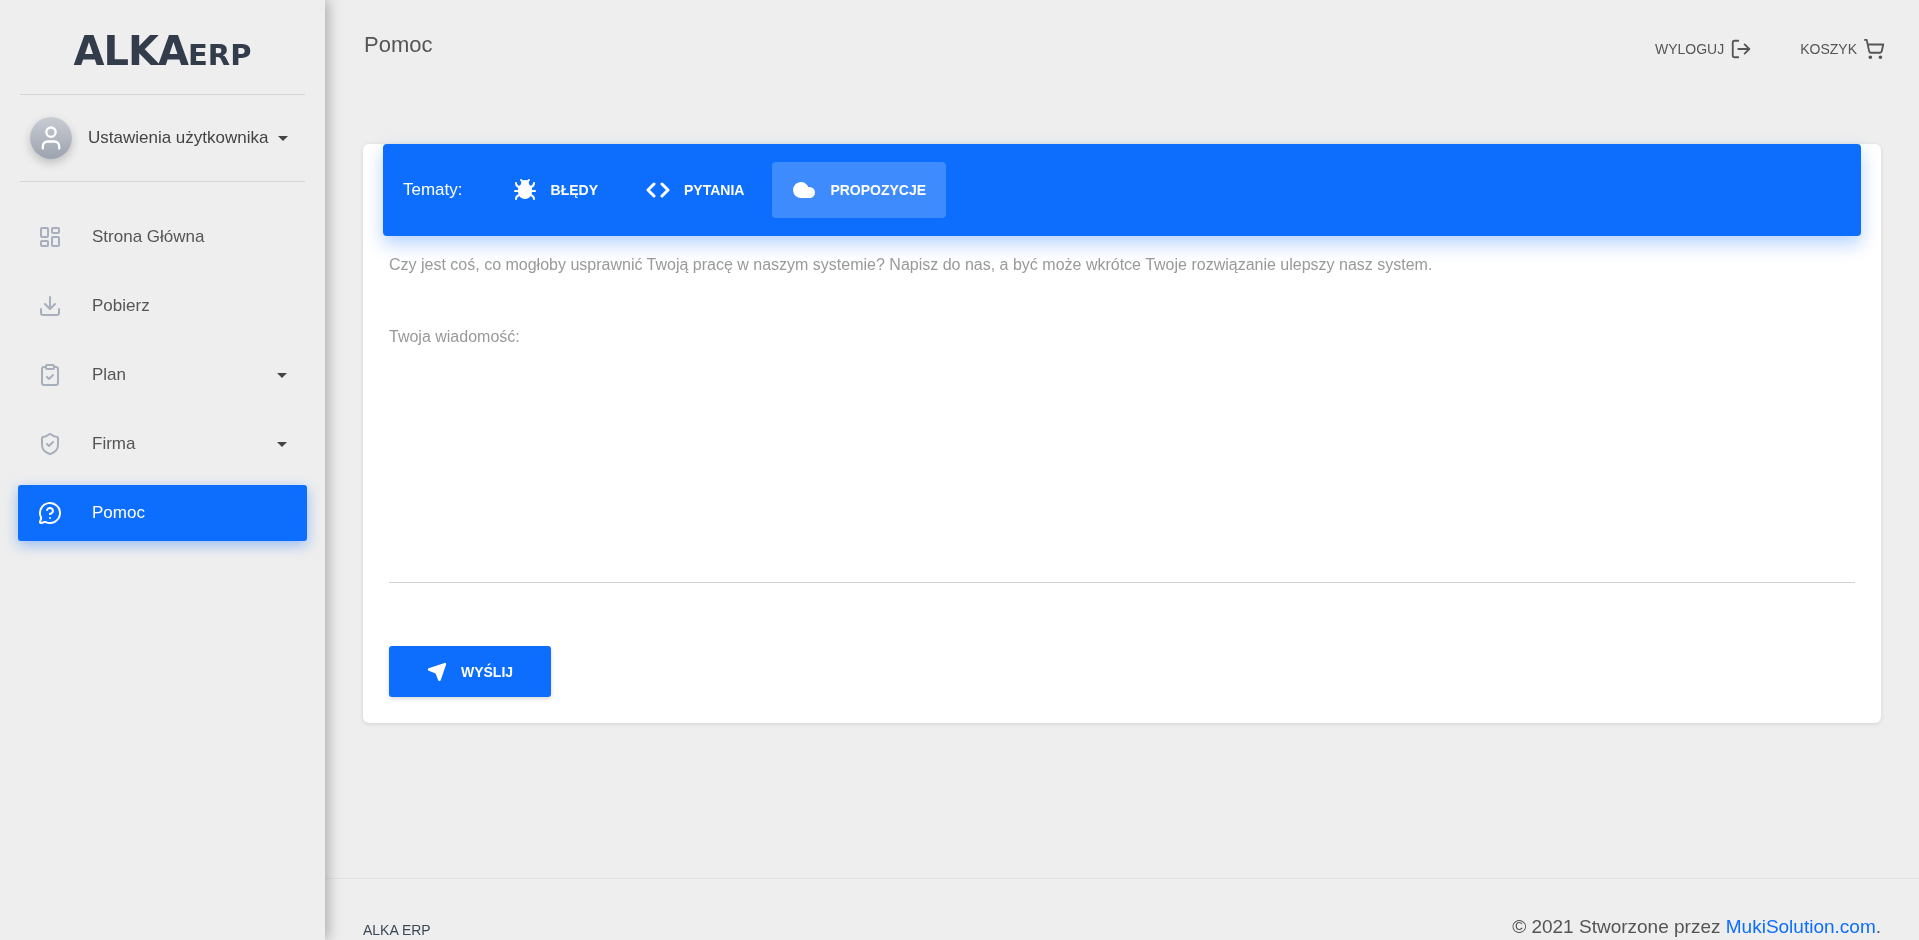 The width and height of the screenshot is (1919, 940). What do you see at coordinates (50, 375) in the screenshot?
I see `clipboard-check-icon` at bounding box center [50, 375].